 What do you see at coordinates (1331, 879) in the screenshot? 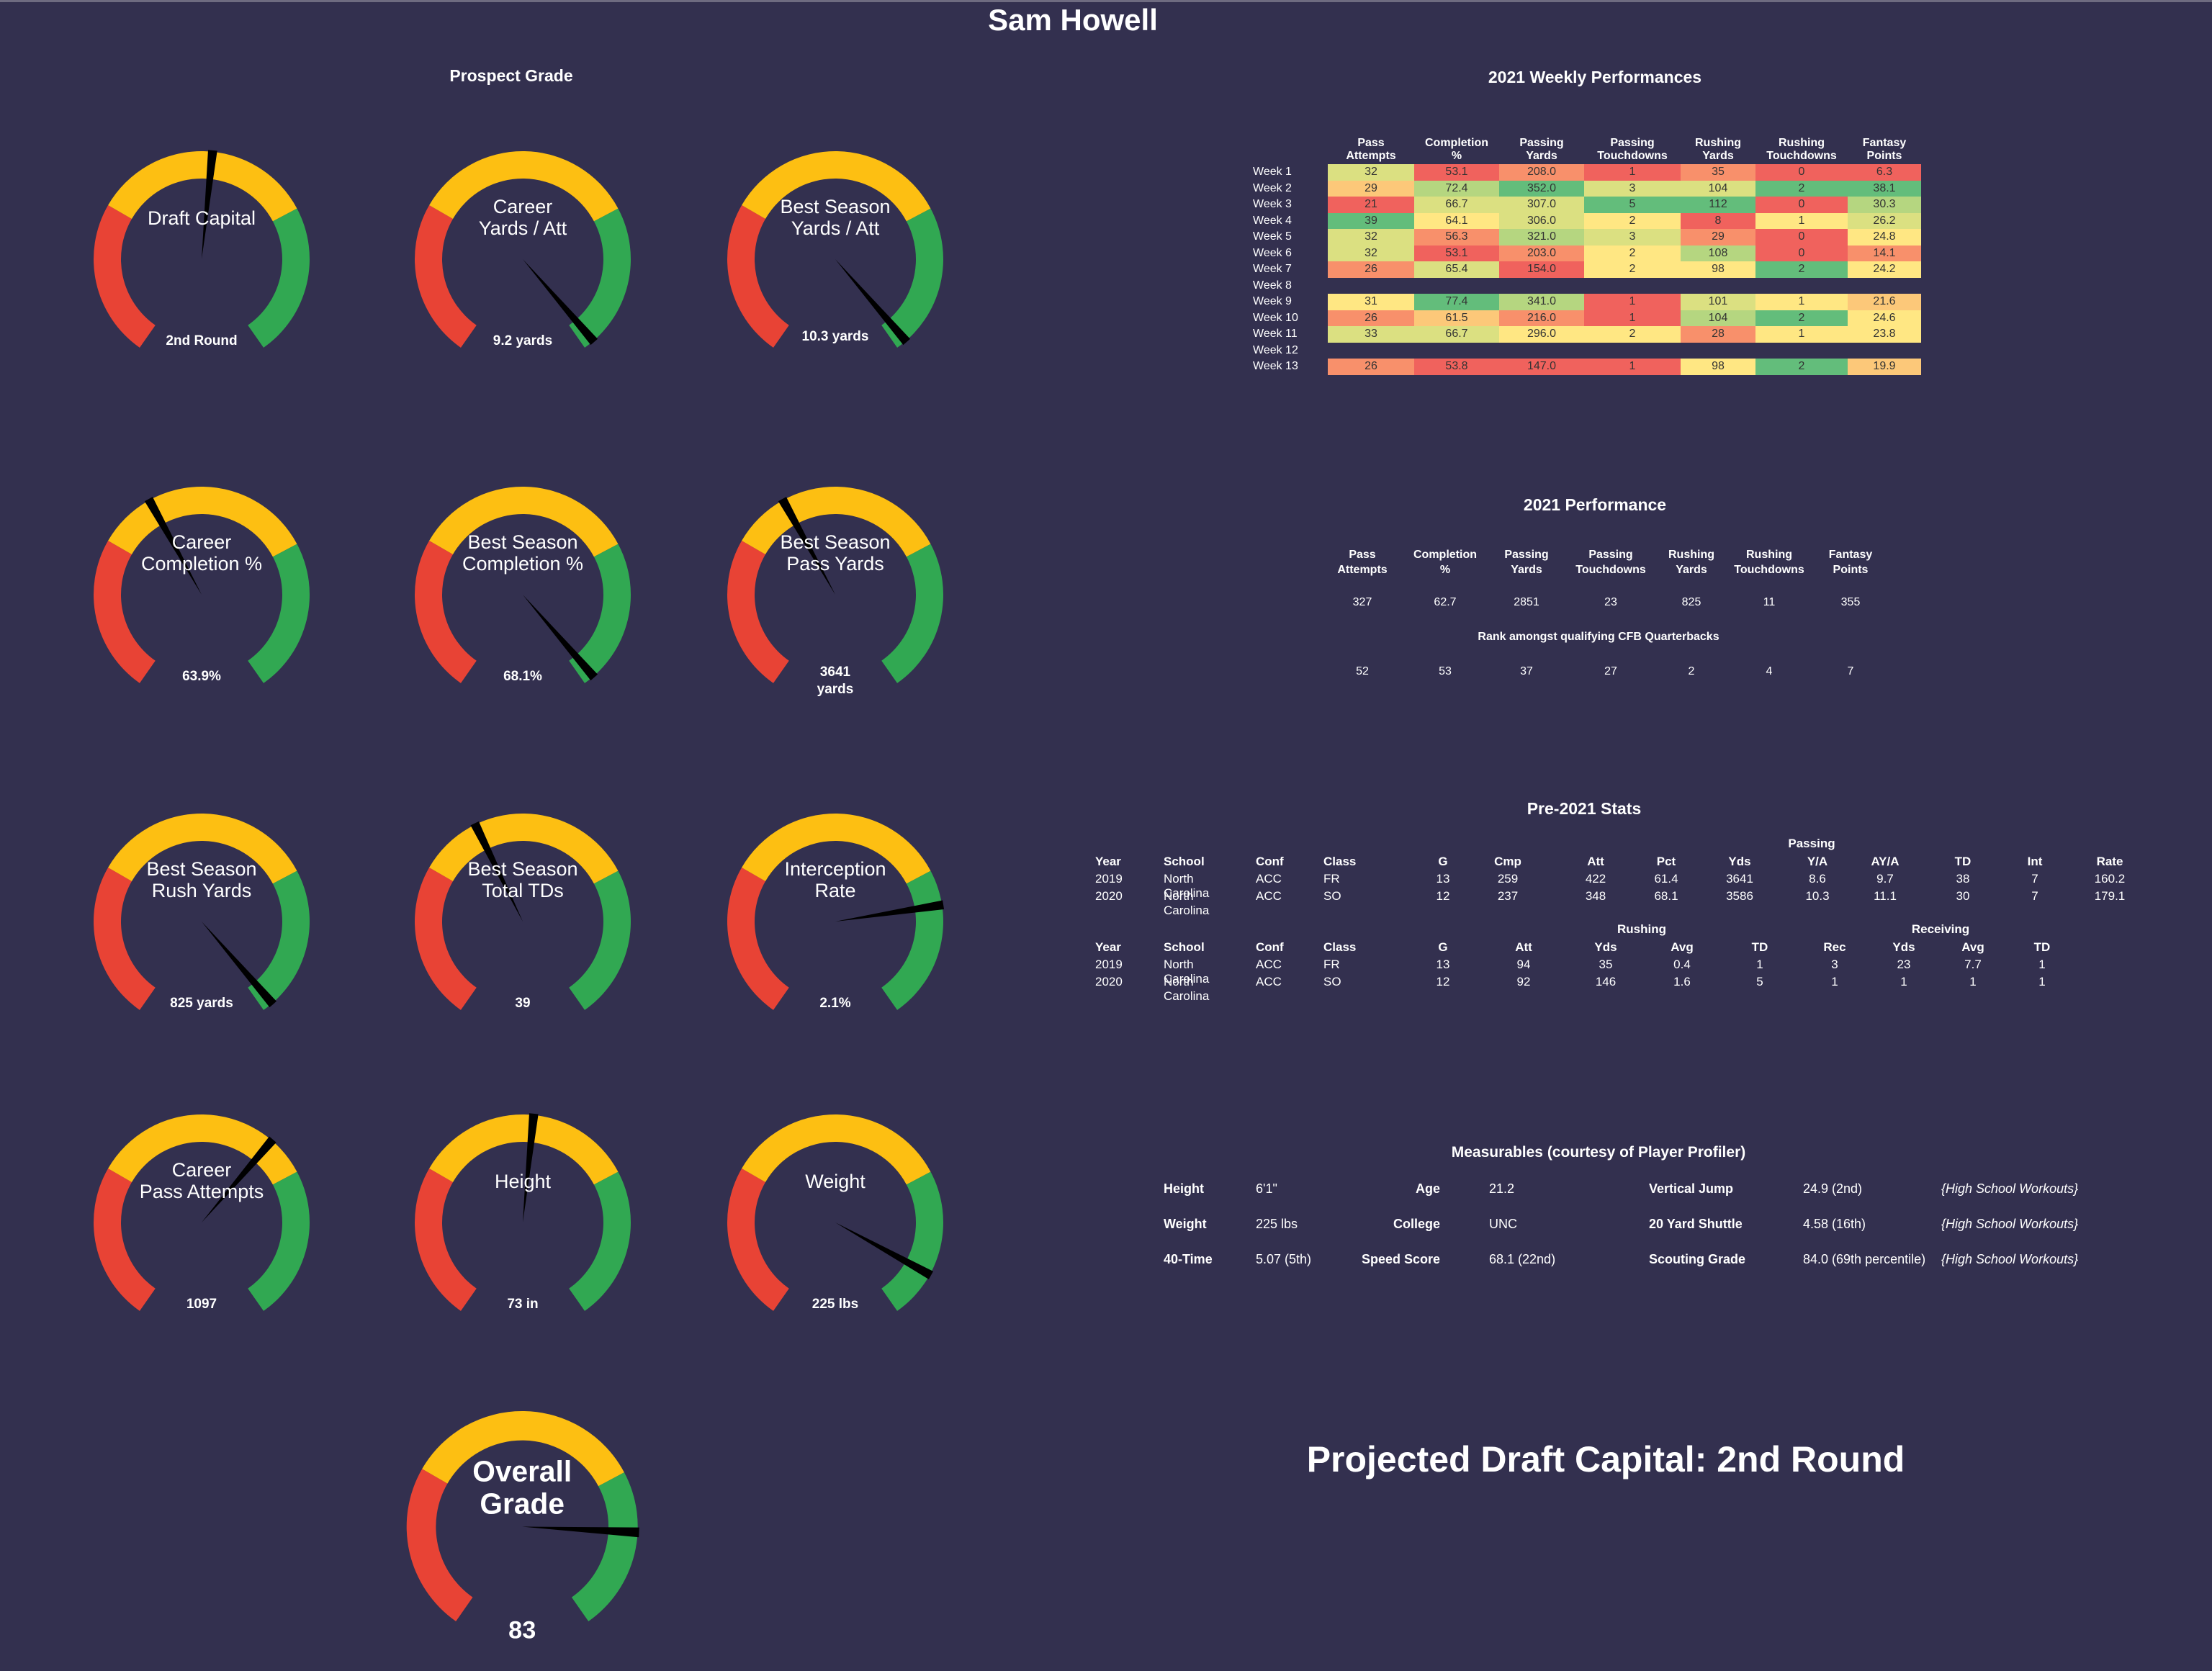
I see `passing-cell: FR` at bounding box center [1331, 879].